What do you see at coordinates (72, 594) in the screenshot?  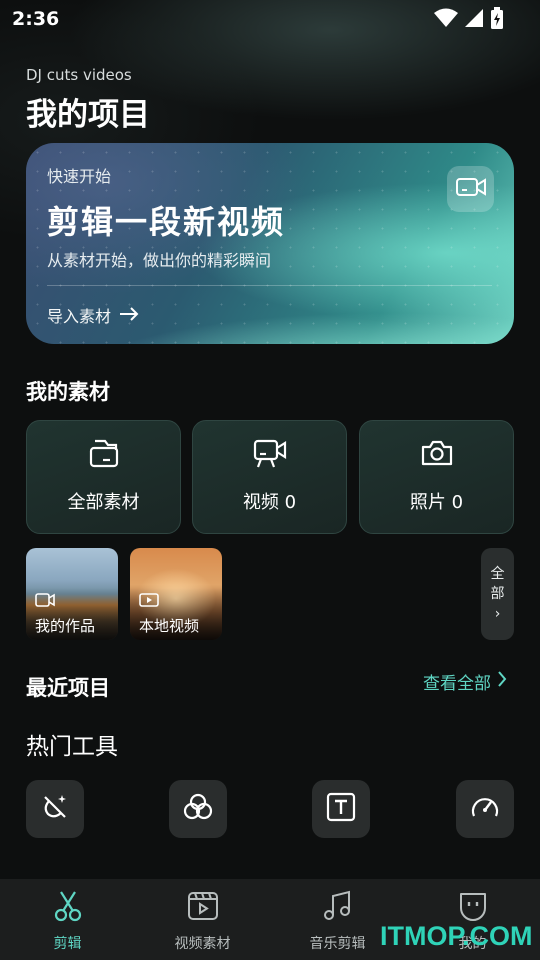 I see `my-works-thumbnail: 我的作品` at bounding box center [72, 594].